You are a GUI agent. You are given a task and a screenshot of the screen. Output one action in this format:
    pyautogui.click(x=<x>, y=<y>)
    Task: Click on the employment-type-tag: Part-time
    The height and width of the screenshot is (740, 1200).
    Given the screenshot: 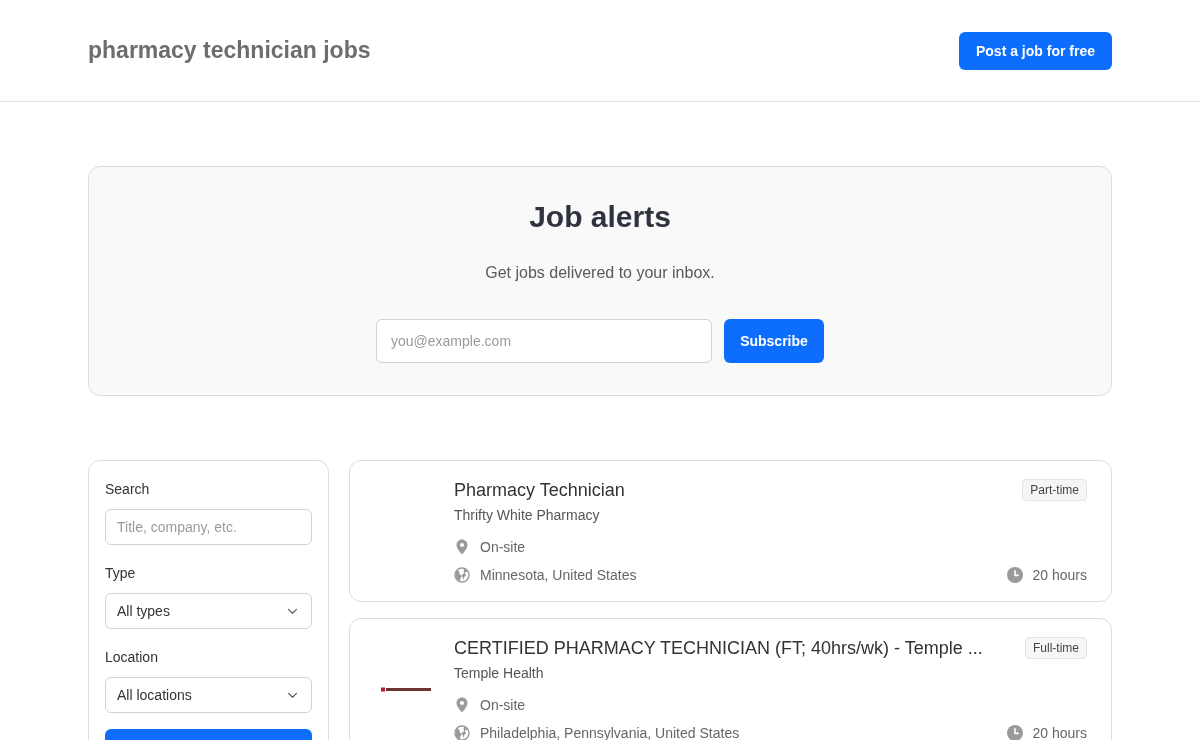 What is the action you would take?
    pyautogui.click(x=1054, y=490)
    